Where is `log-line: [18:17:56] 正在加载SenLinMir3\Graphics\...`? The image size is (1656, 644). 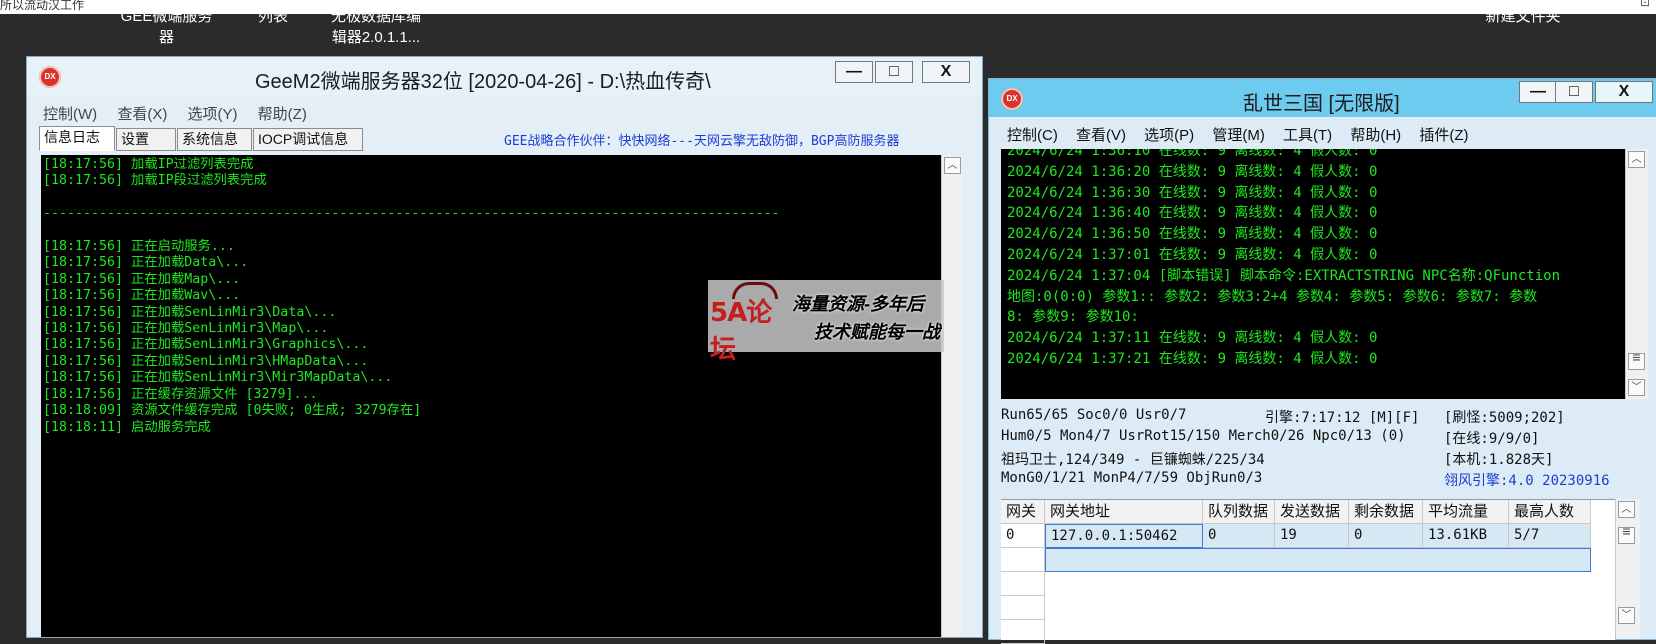 log-line: [18:17:56] 正在加载SenLinMir3\Graphics\... is located at coordinates (206, 345).